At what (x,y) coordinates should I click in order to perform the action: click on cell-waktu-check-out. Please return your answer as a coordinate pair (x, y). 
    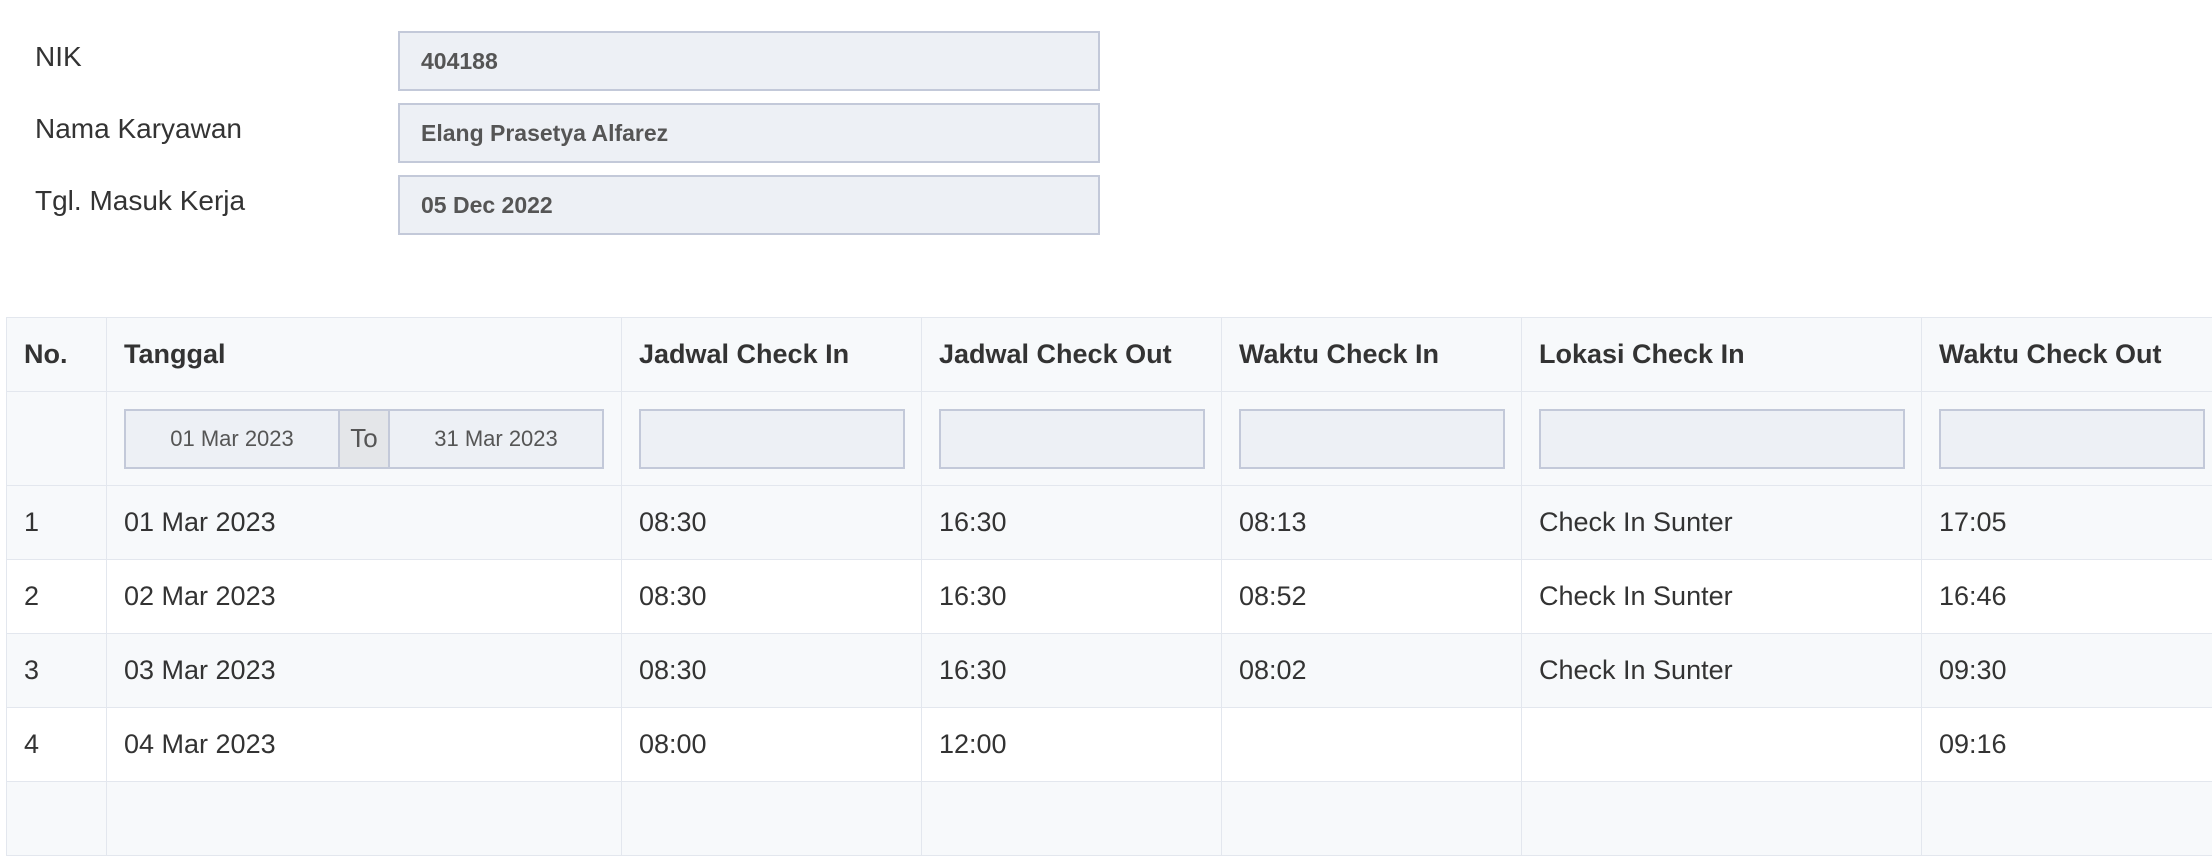
    Looking at the image, I should click on (2067, 819).